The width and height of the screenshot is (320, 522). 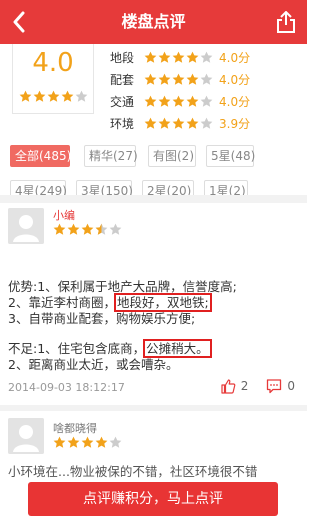 I want to click on overall-score: 4.0, so click(x=53, y=63).